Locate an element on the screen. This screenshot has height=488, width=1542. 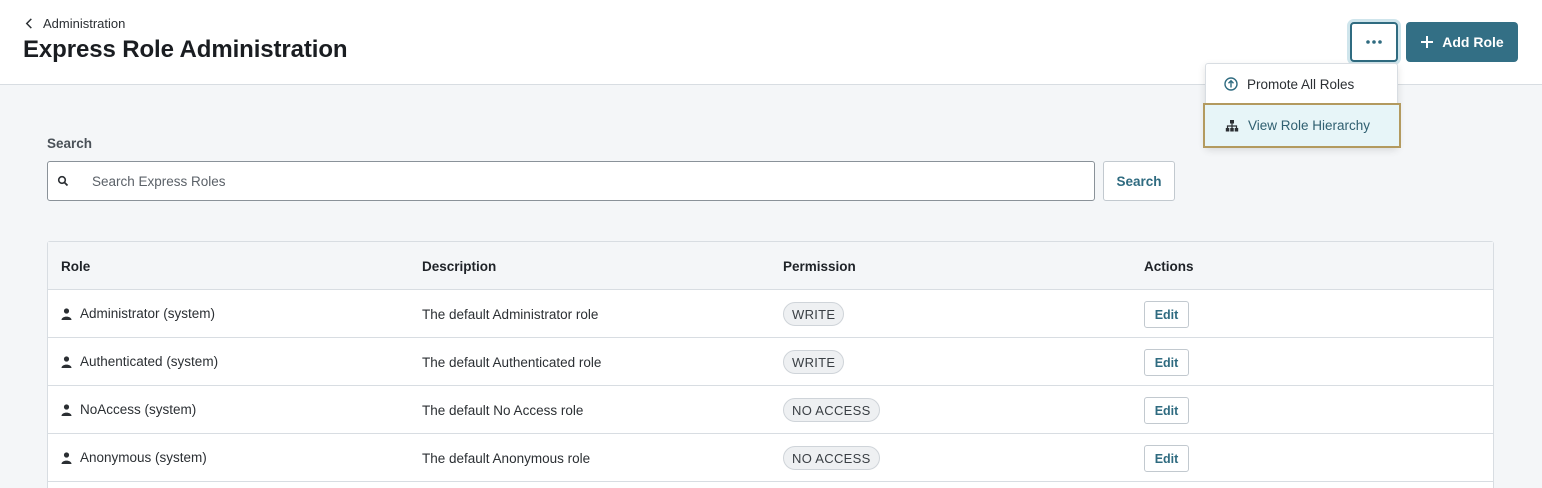
search-label: Search is located at coordinates (70, 143).